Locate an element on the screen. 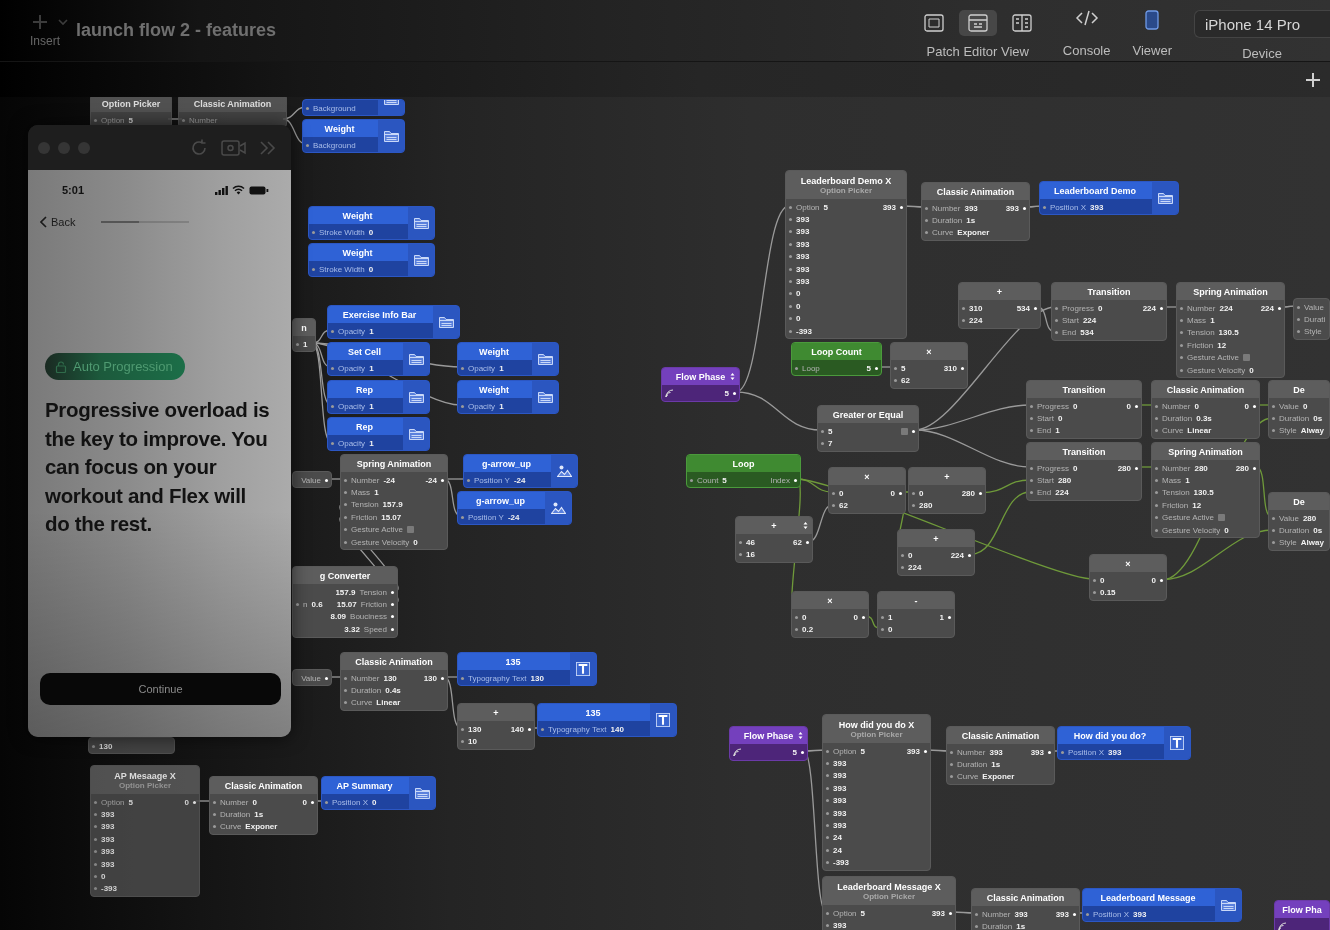 The height and width of the screenshot is (930, 1330). patch-node: Classic Animation Number 130 130 Duration 0.4s Curve Linear is located at coordinates (394, 682).